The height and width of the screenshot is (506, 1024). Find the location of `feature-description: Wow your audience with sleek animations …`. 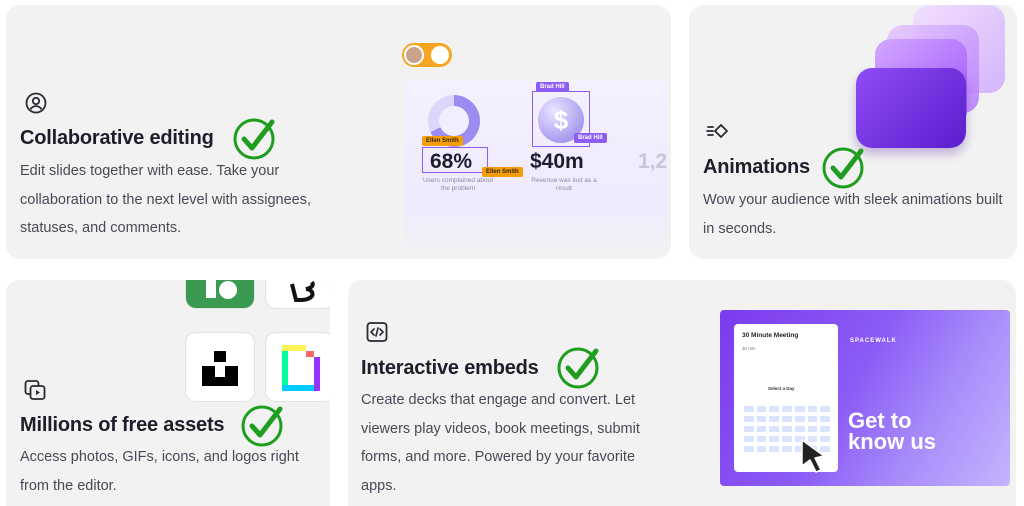

feature-description: Wow your audience with sleek animations … is located at coordinates (853, 214).